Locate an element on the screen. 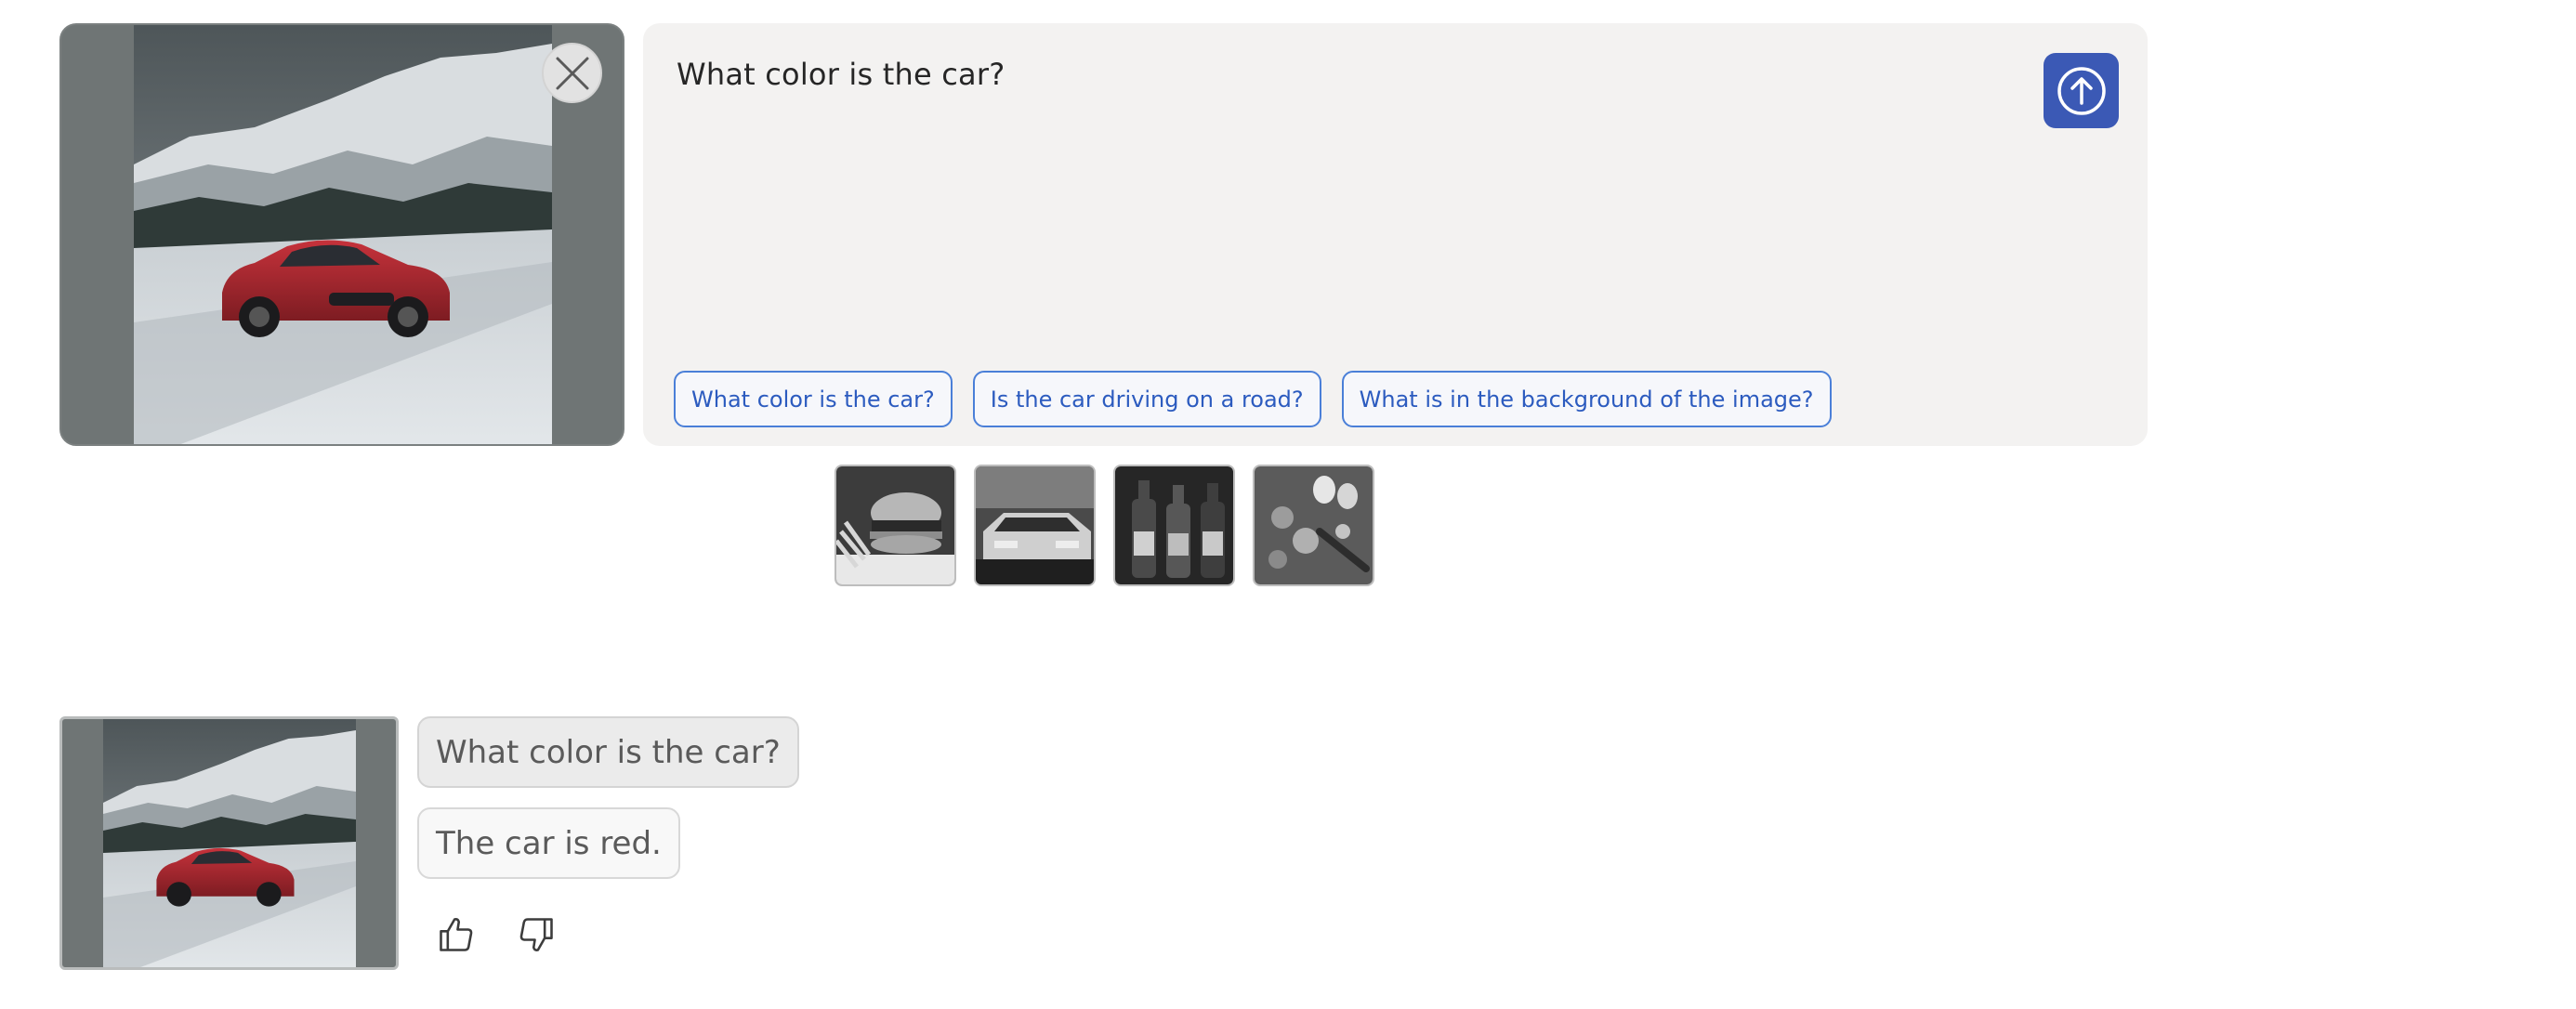 Image resolution: width=2576 pixels, height=1009 pixels. suggestion-chip: What color is the car? is located at coordinates (813, 399).